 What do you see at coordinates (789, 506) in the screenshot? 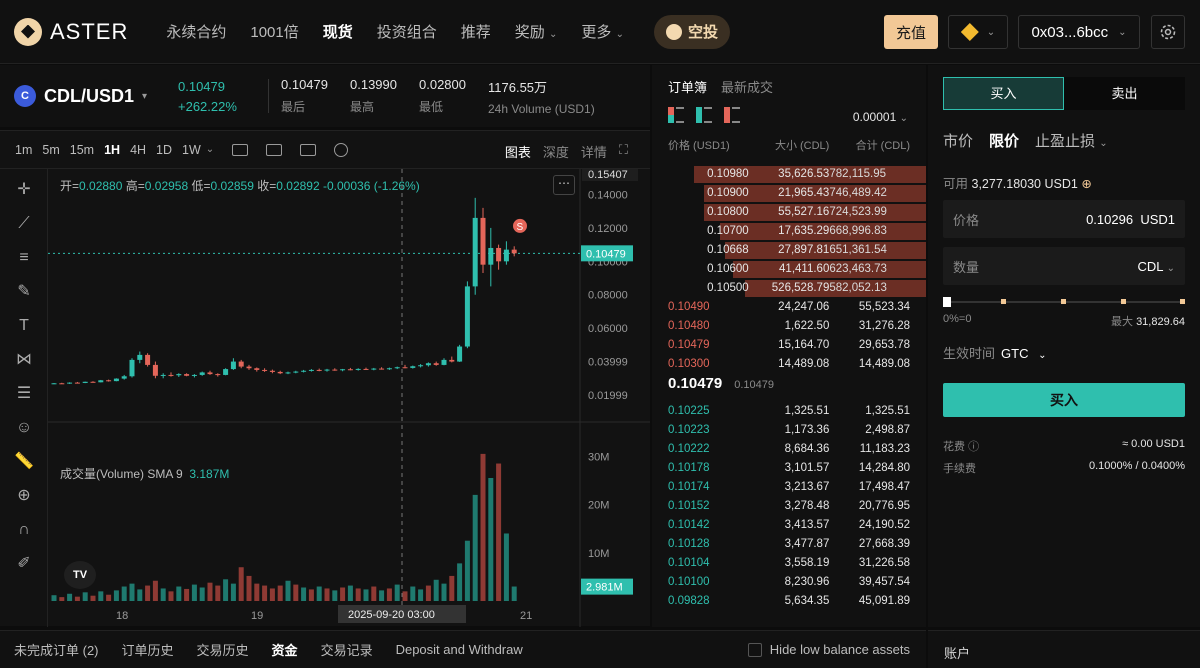
I see `bid-row: 0.10152 3,278.48 20,776.95` at bounding box center [789, 506].